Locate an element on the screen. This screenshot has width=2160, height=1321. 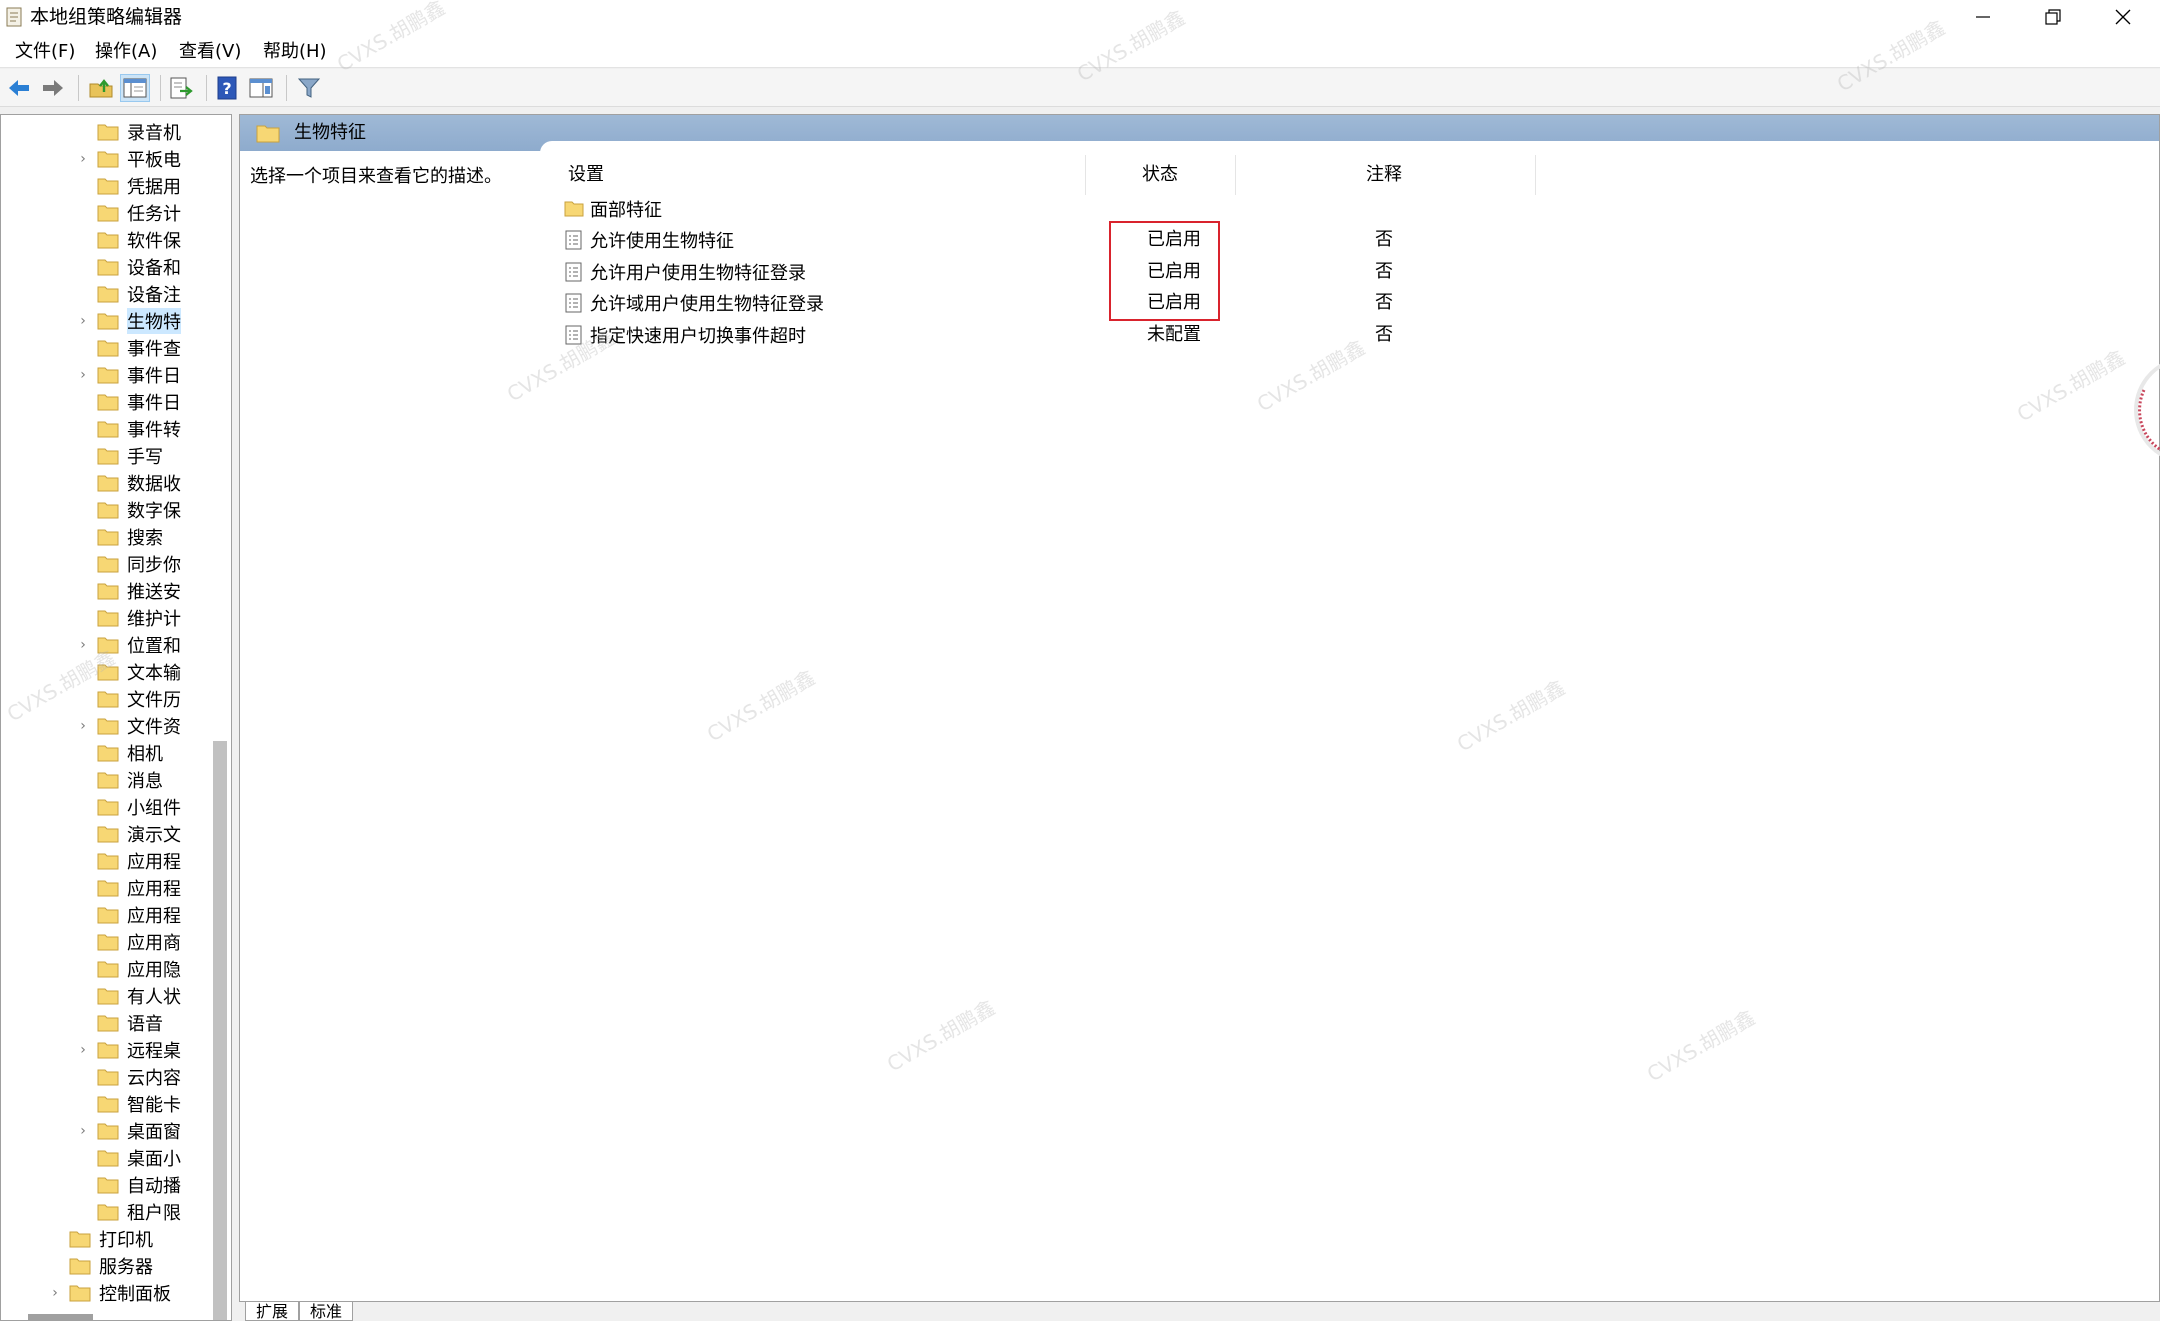
policy-row: 指定快速用户切换事件超时 is located at coordinates (685, 335).